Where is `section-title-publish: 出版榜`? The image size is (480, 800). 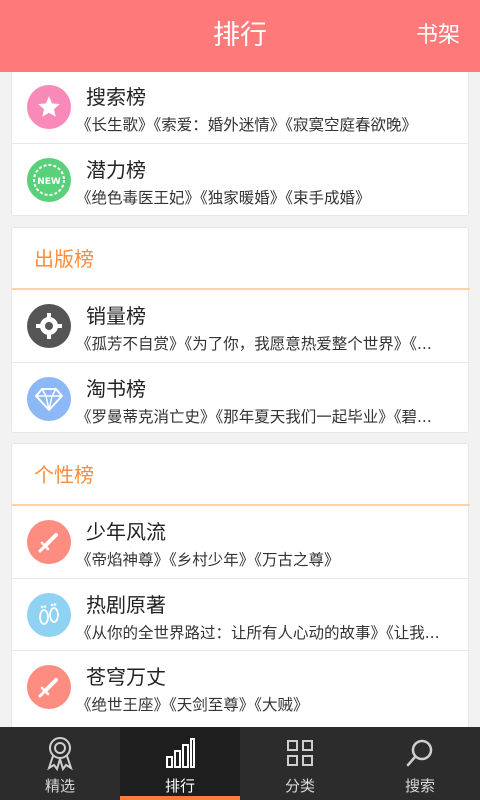 section-title-publish: 出版榜 is located at coordinates (64, 259).